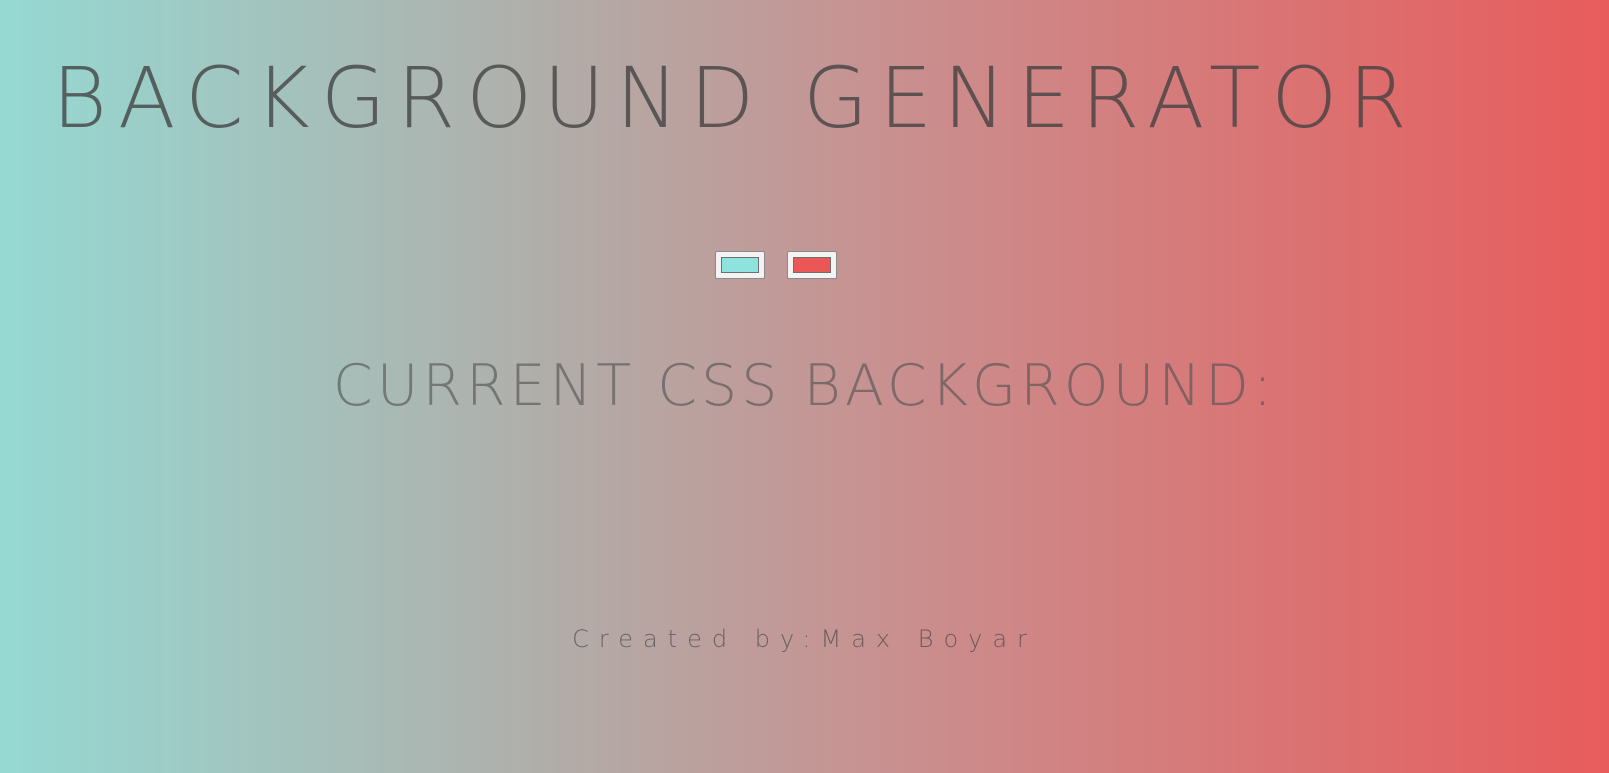  Describe the element at coordinates (735, 98) in the screenshot. I see `page-title: BACKGROUND GENERATOR` at that location.